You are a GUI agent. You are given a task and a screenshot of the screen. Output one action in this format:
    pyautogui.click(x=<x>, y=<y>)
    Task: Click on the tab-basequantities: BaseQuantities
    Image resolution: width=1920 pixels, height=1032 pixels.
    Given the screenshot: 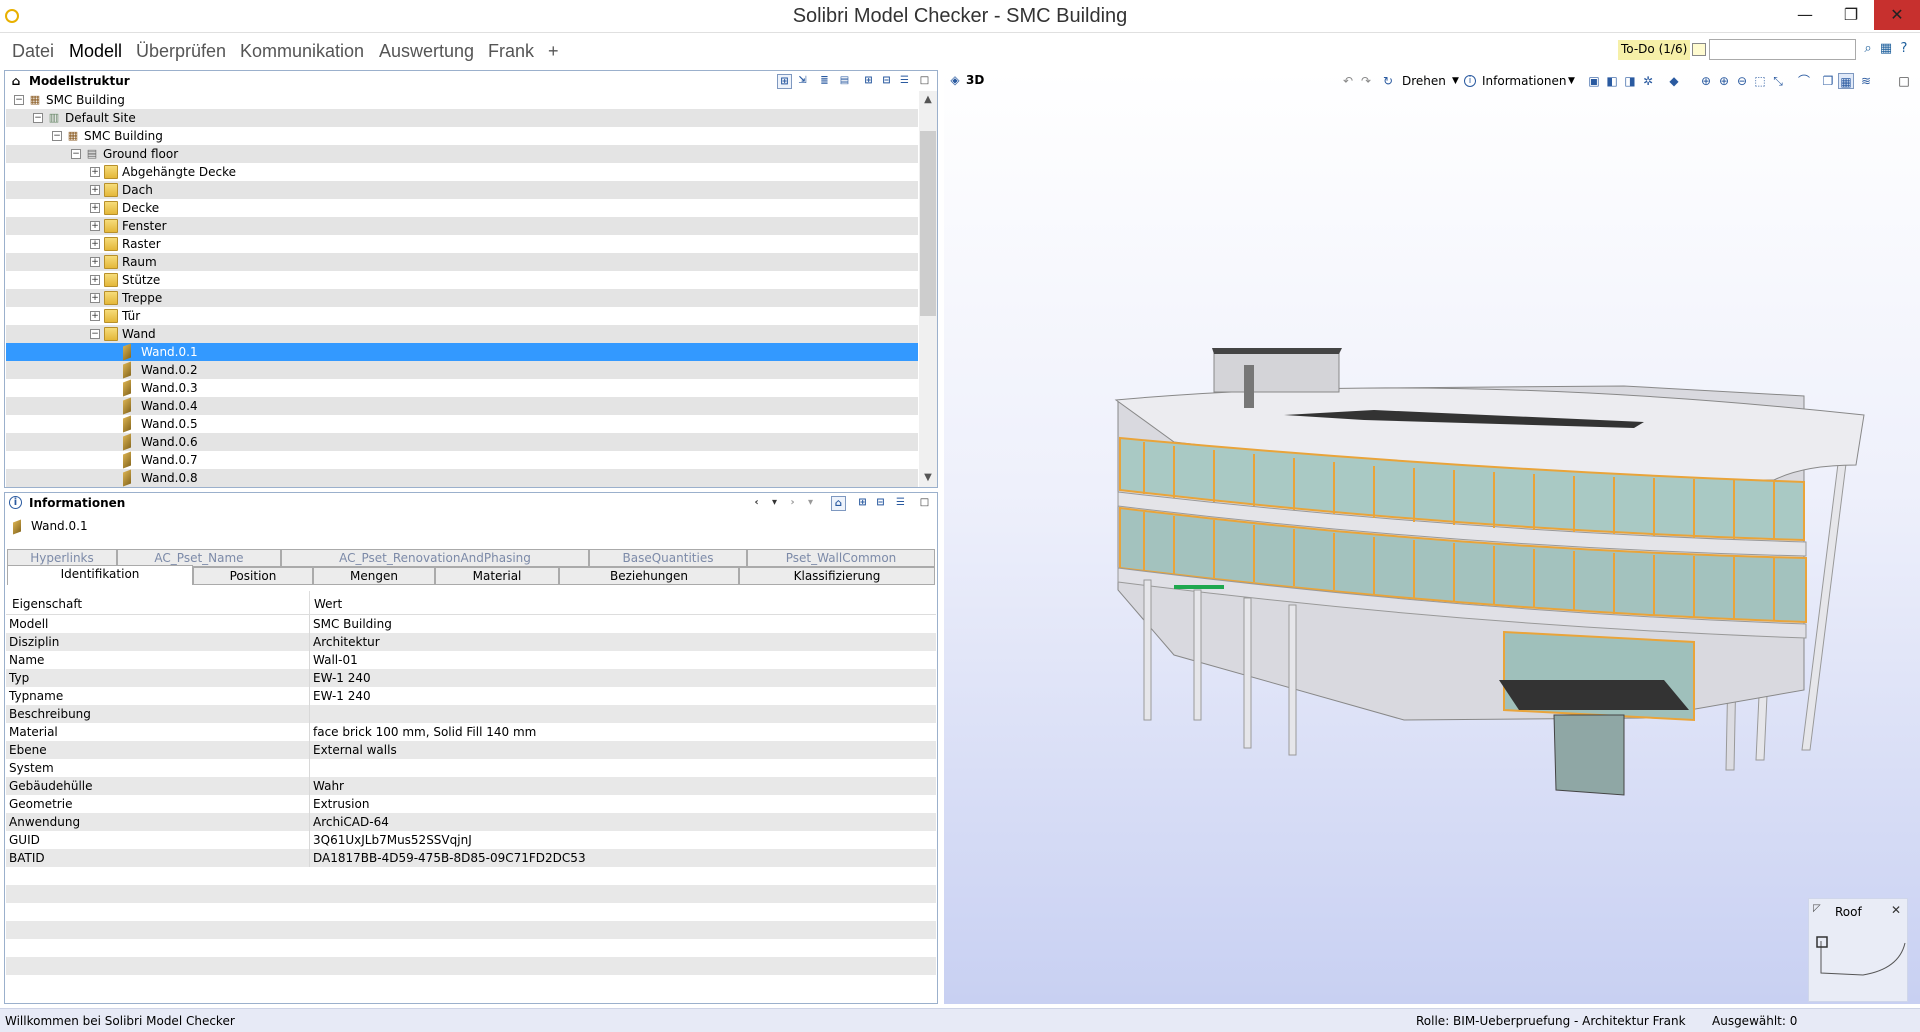 What is the action you would take?
    pyautogui.click(x=668, y=558)
    